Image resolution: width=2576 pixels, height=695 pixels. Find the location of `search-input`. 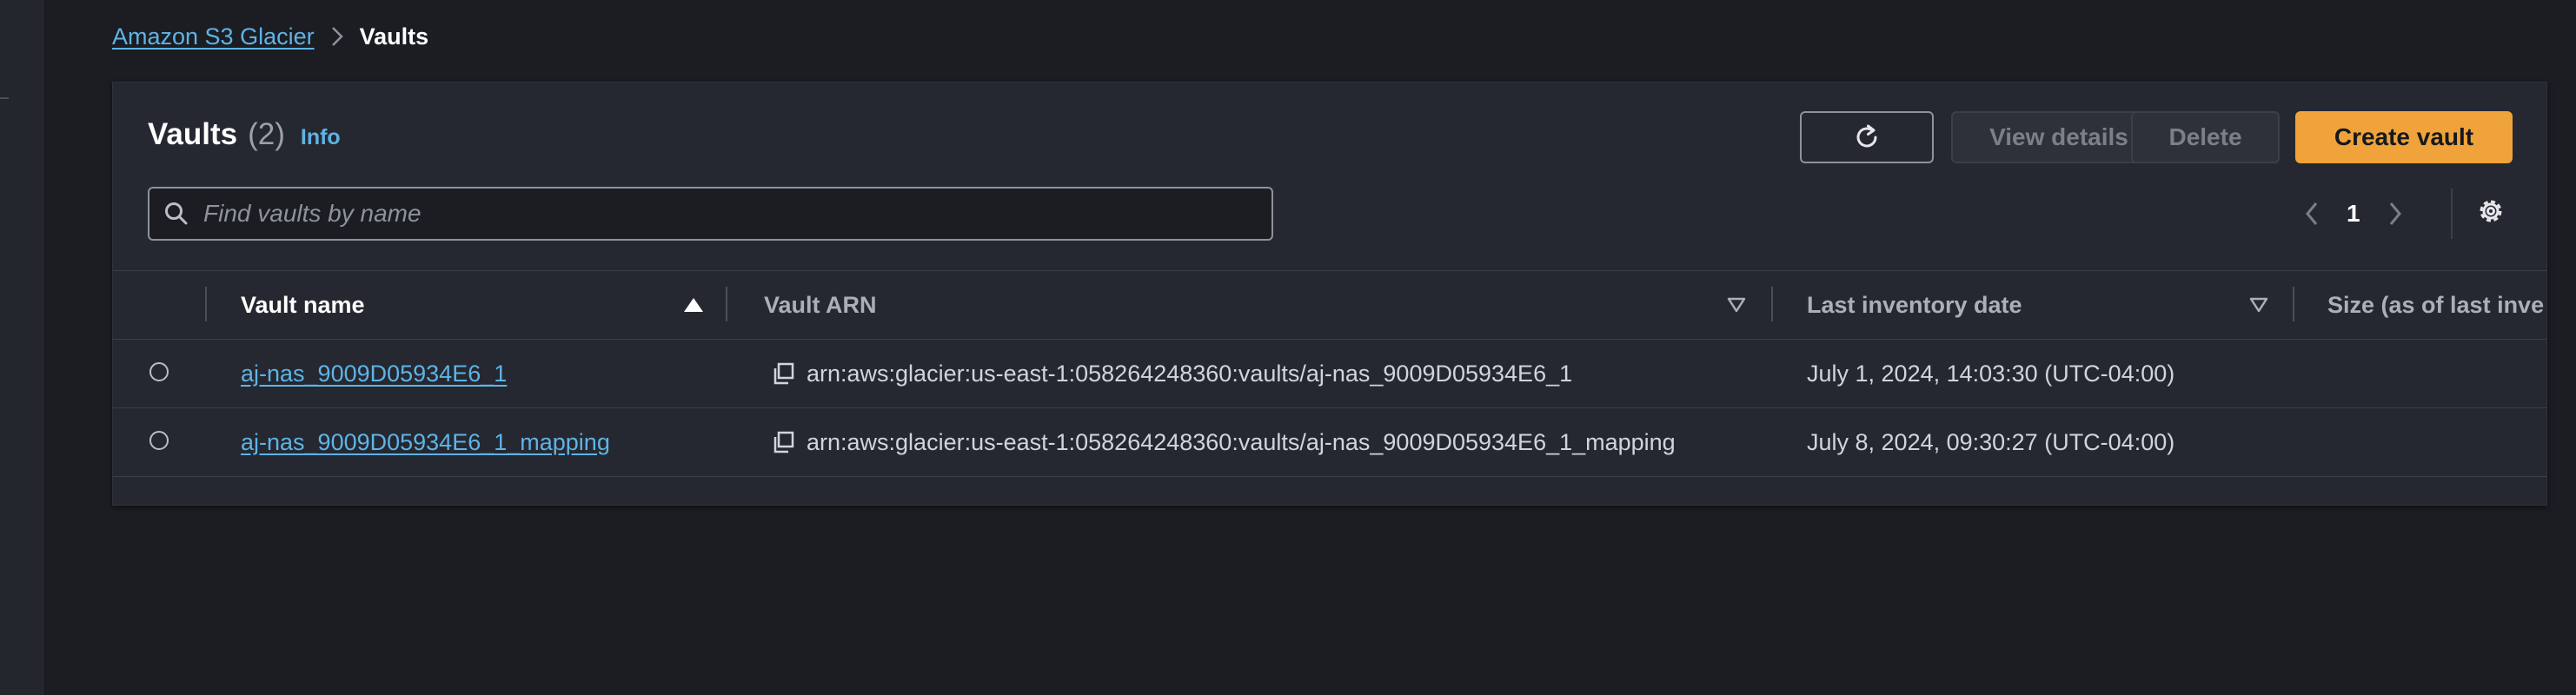

search-input is located at coordinates (703, 213).